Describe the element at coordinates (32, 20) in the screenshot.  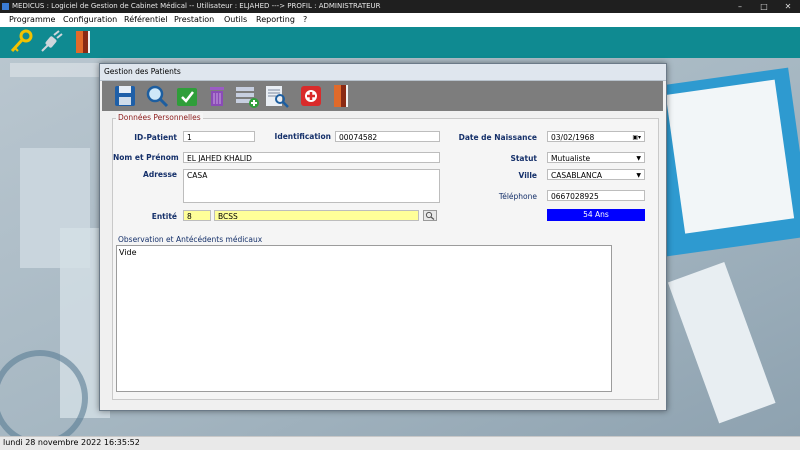
I see `menu-programme: Programme` at that location.